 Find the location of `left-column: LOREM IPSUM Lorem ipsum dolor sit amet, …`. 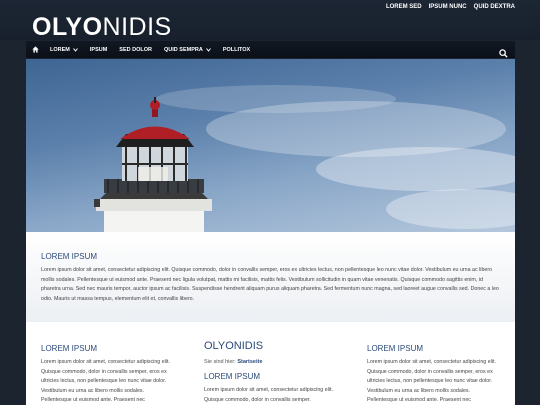

left-column: LOREM IPSUM Lorem ipsum dolor sit amet, … is located at coordinates (106, 374).